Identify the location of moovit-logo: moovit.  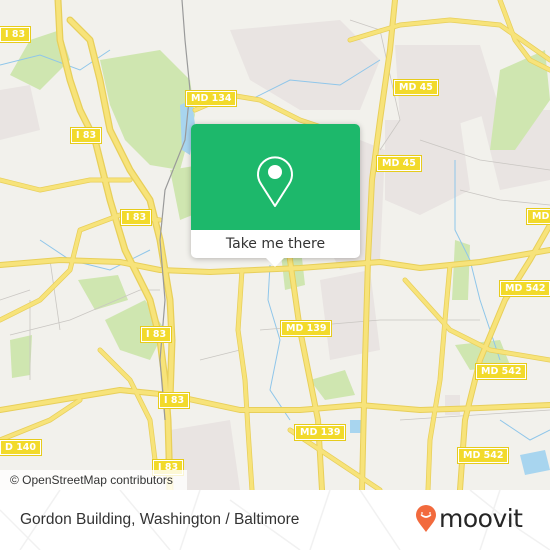
(469, 519).